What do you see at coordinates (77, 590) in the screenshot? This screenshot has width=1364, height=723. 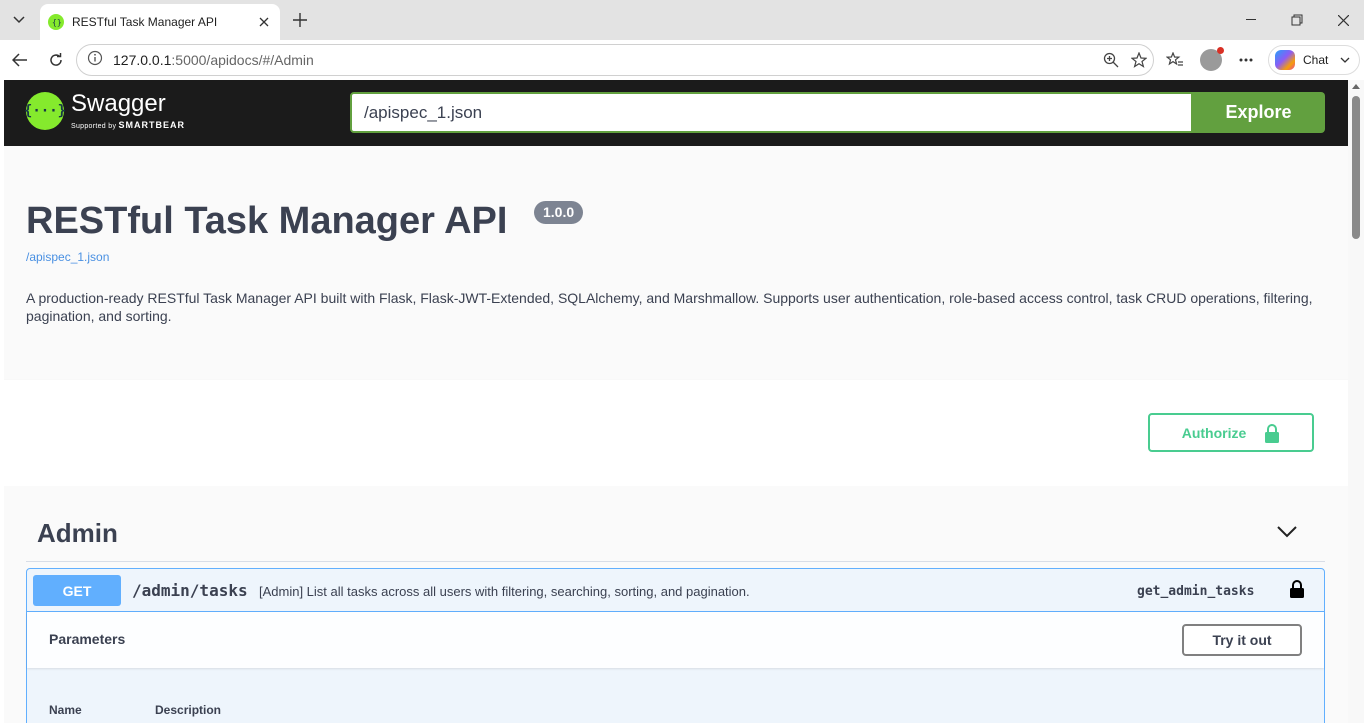 I see `method-badge: GET` at bounding box center [77, 590].